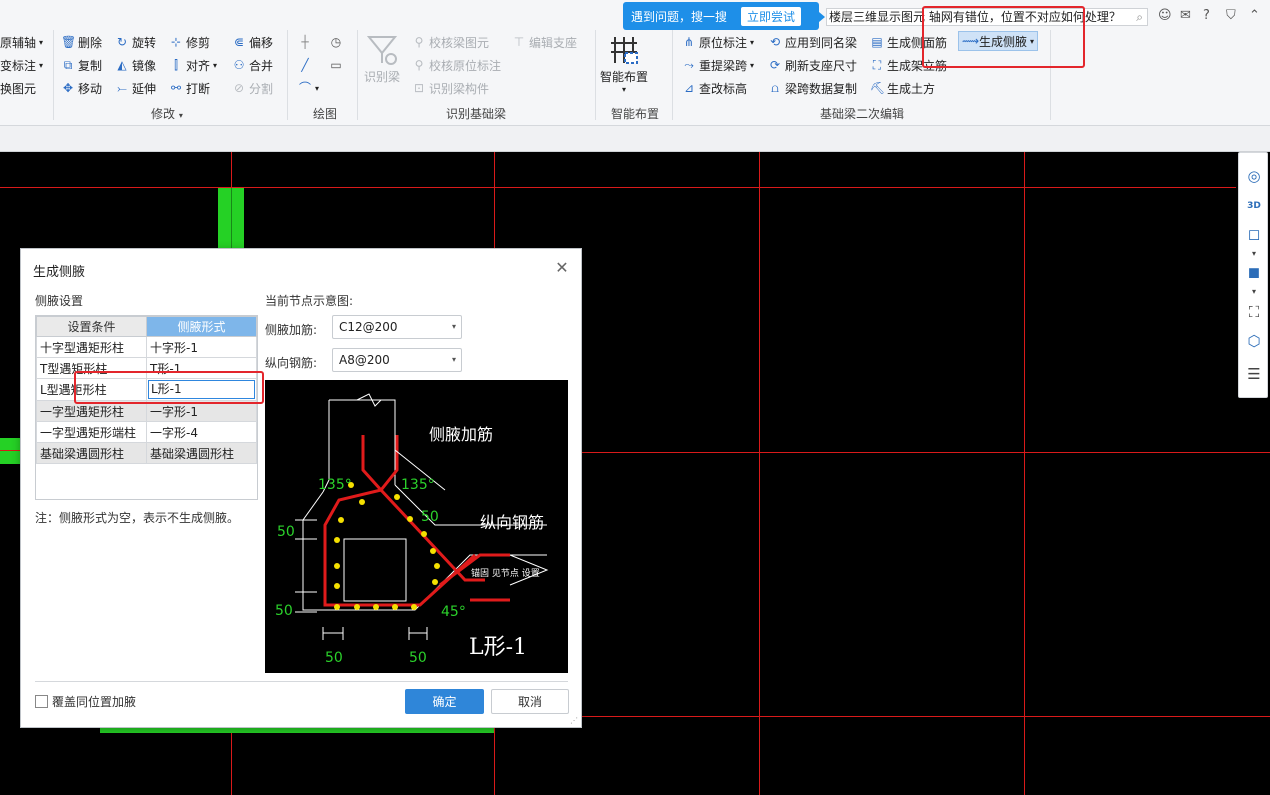  I want to click on line-tool: ╱, so click(305, 65).